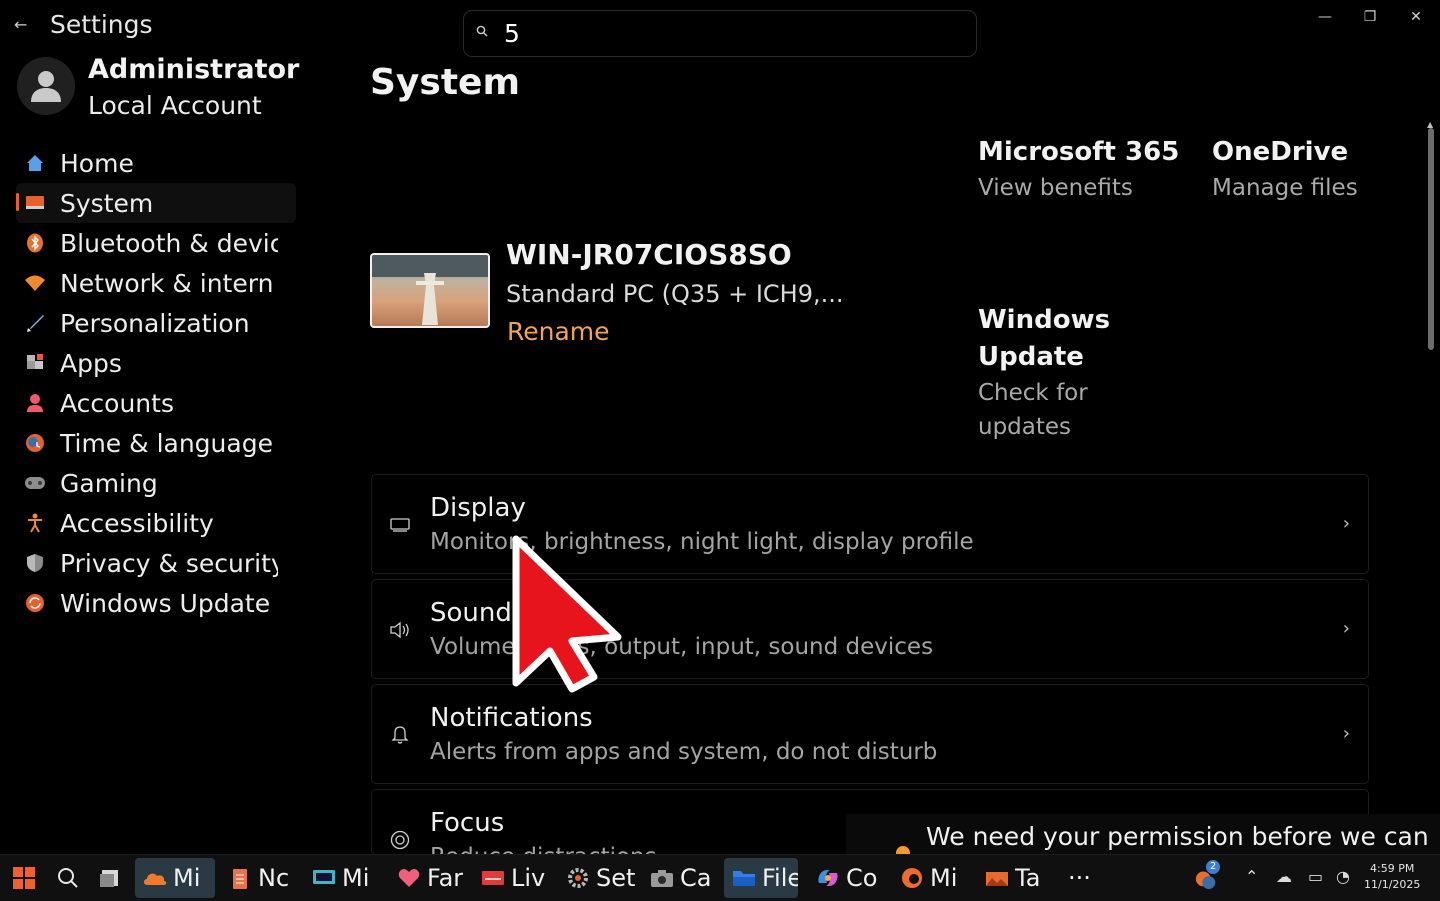 Image resolution: width=1440 pixels, height=901 pixels. What do you see at coordinates (25, 25) in the screenshot?
I see `back-arrow-icon: ←` at bounding box center [25, 25].